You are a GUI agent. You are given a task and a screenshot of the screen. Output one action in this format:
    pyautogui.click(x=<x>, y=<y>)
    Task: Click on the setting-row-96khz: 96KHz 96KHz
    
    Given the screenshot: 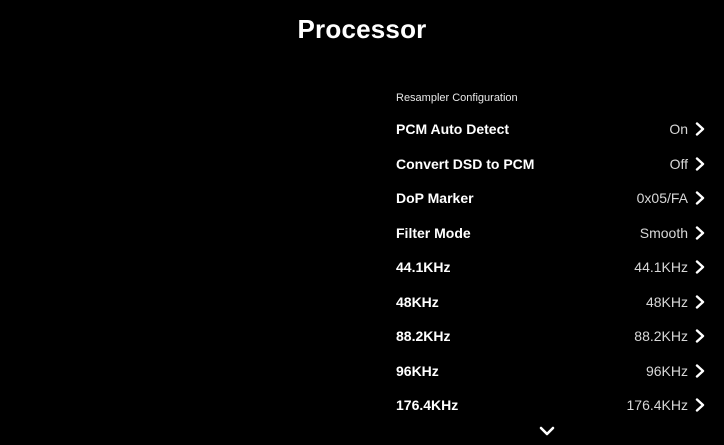 What is the action you would take?
    pyautogui.click(x=551, y=371)
    